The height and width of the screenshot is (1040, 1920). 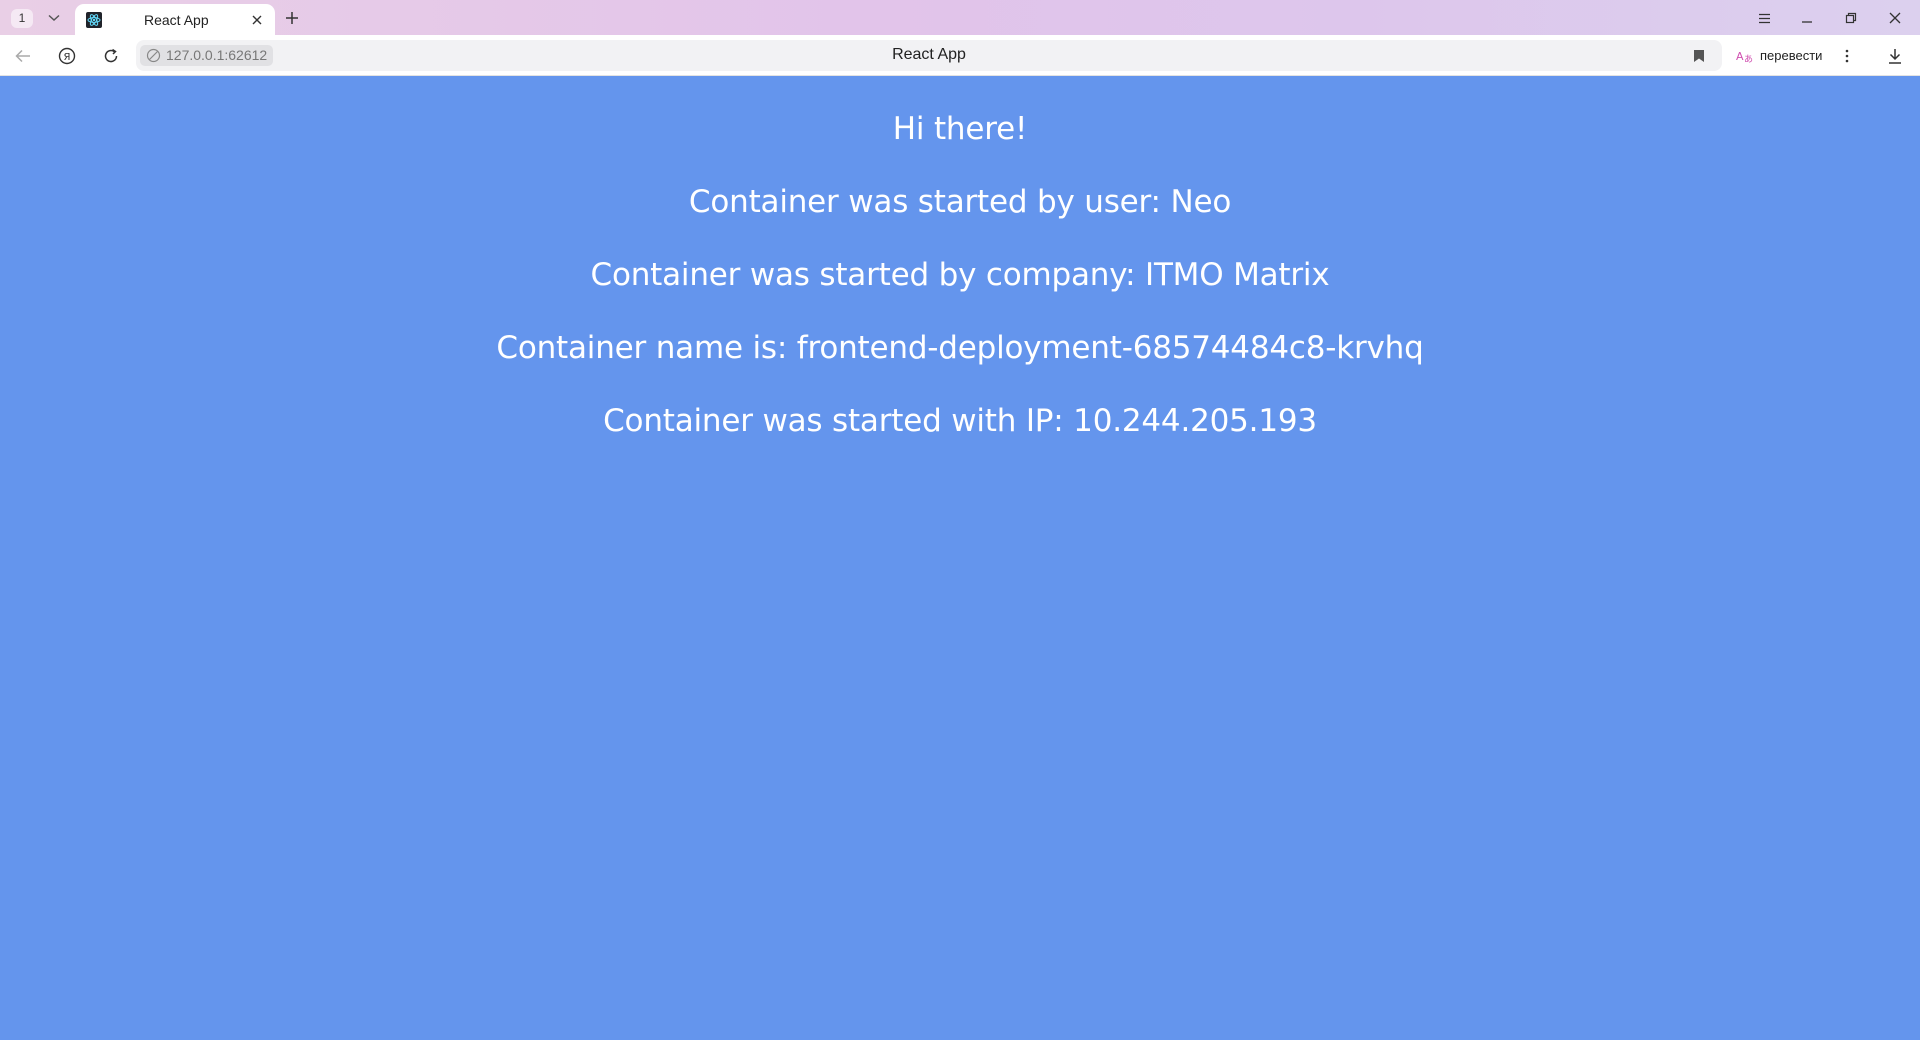 I want to click on plus-icon, so click(x=292, y=18).